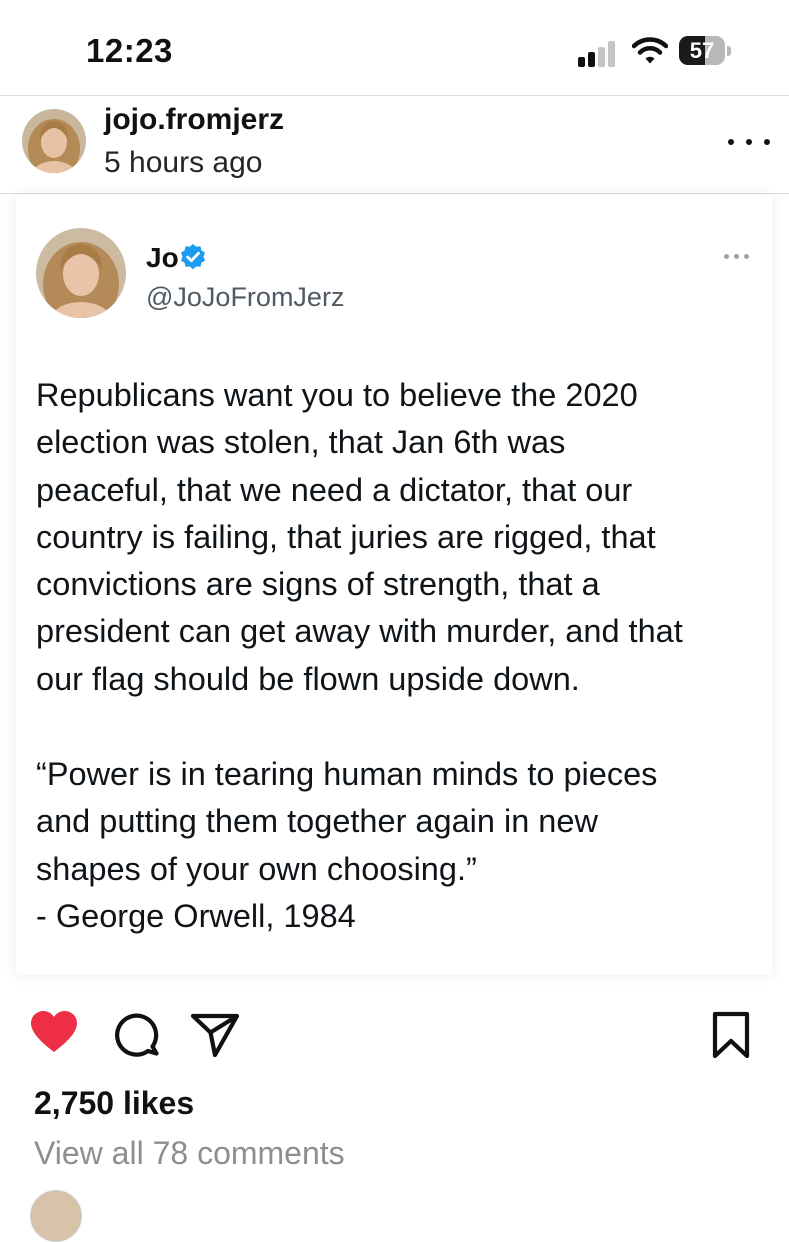  Describe the element at coordinates (394, 193) in the screenshot. I see `divider` at that location.